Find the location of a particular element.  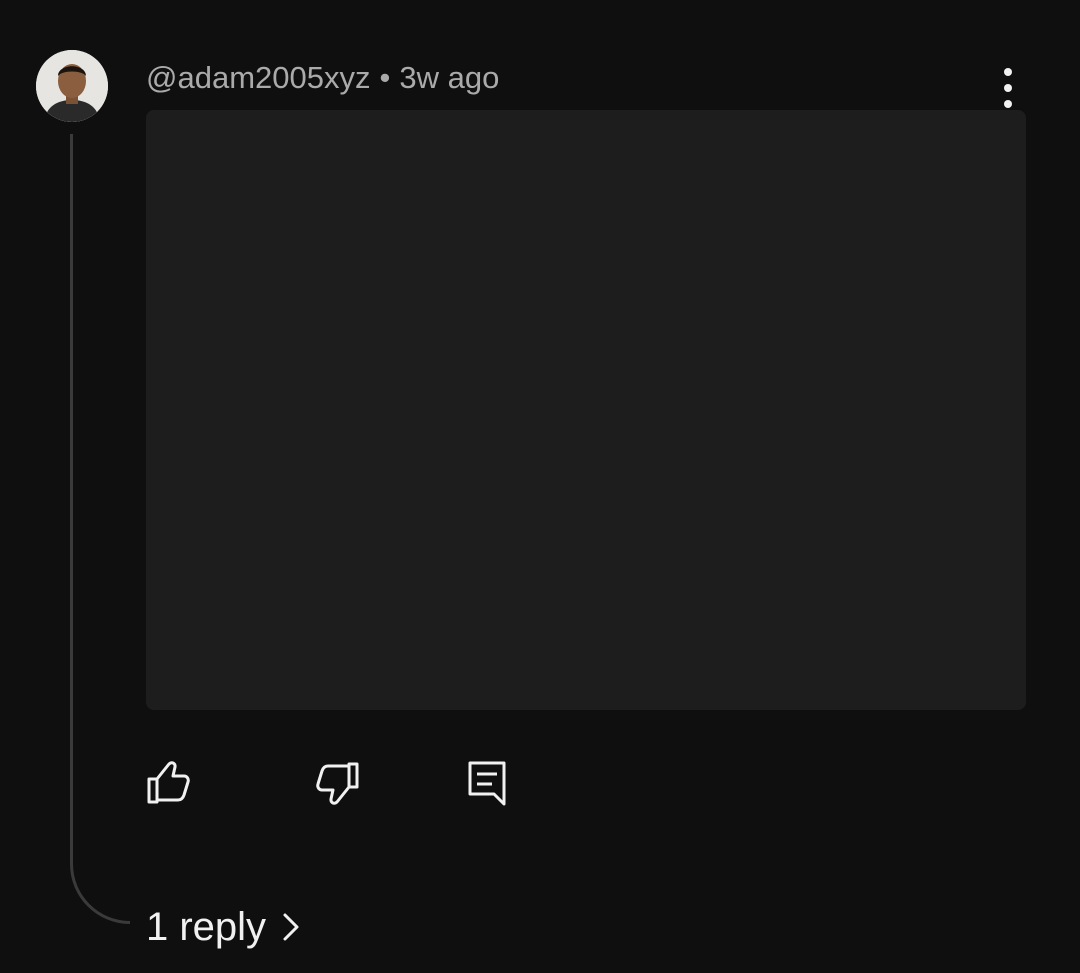

avatar is located at coordinates (72, 86).